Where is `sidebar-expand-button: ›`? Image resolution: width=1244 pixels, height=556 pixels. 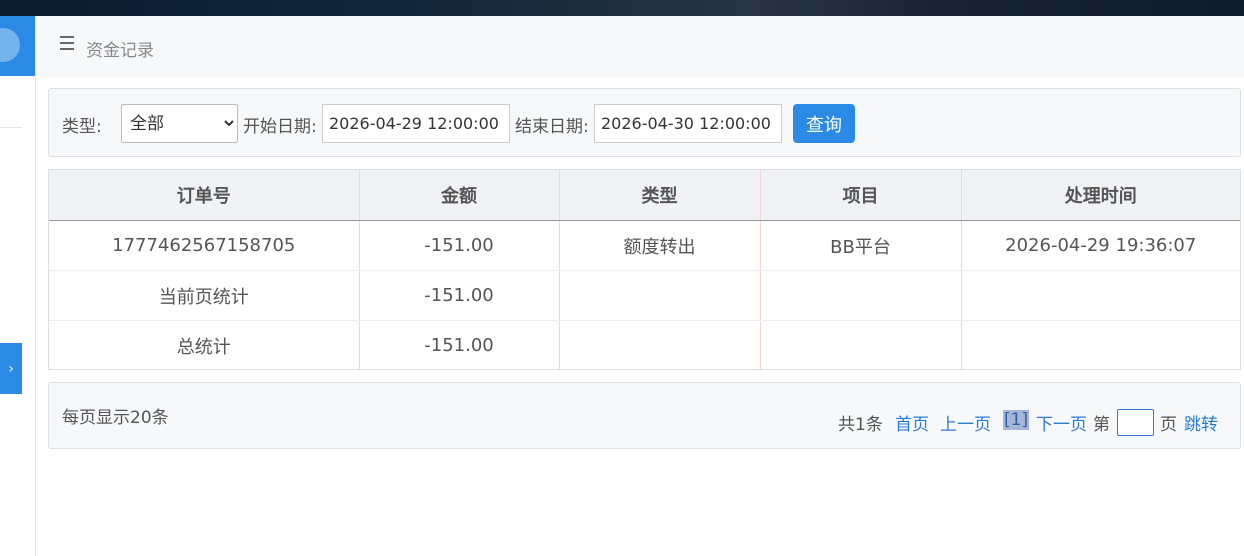 sidebar-expand-button: › is located at coordinates (11, 368).